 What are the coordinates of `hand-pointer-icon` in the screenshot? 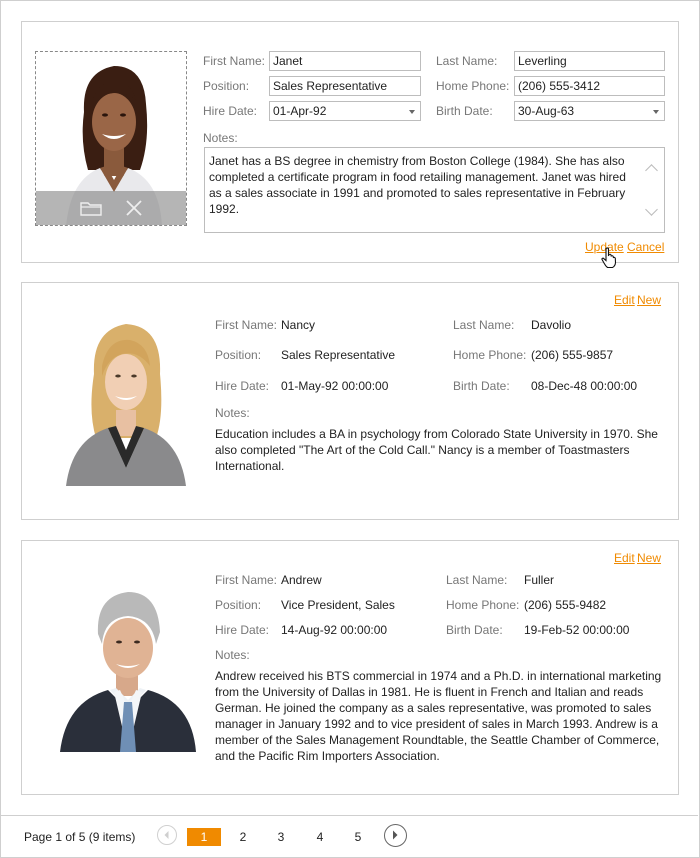 It's located at (609, 258).